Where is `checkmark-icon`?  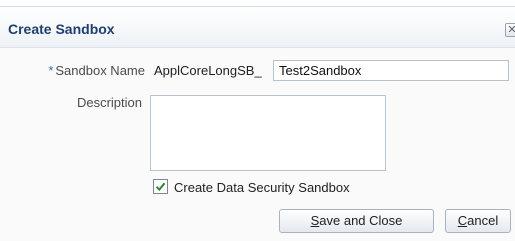
checkmark-icon is located at coordinates (160, 187).